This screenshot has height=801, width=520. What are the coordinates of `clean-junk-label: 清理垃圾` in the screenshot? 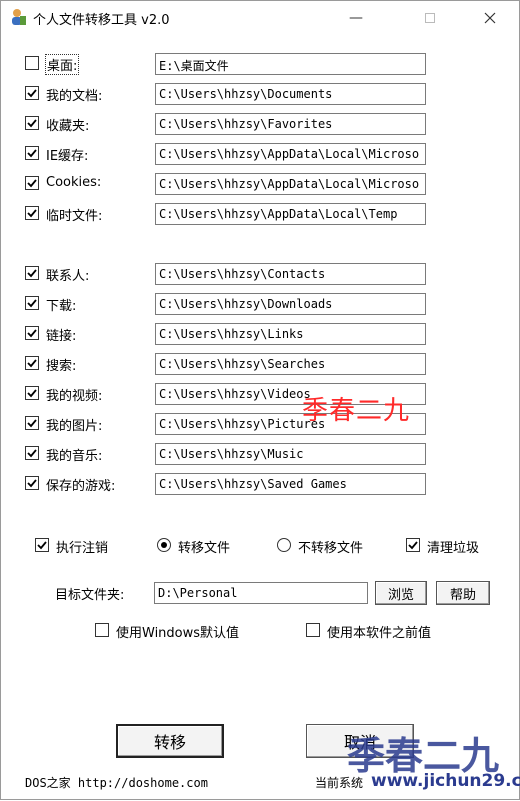 It's located at (453, 548).